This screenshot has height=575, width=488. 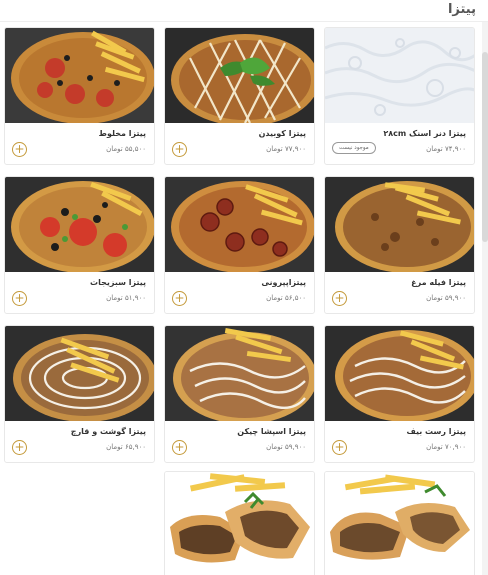 What do you see at coordinates (126, 298) in the screenshot?
I see `product-price: ۵۱,۹۰۰ تومان` at bounding box center [126, 298].